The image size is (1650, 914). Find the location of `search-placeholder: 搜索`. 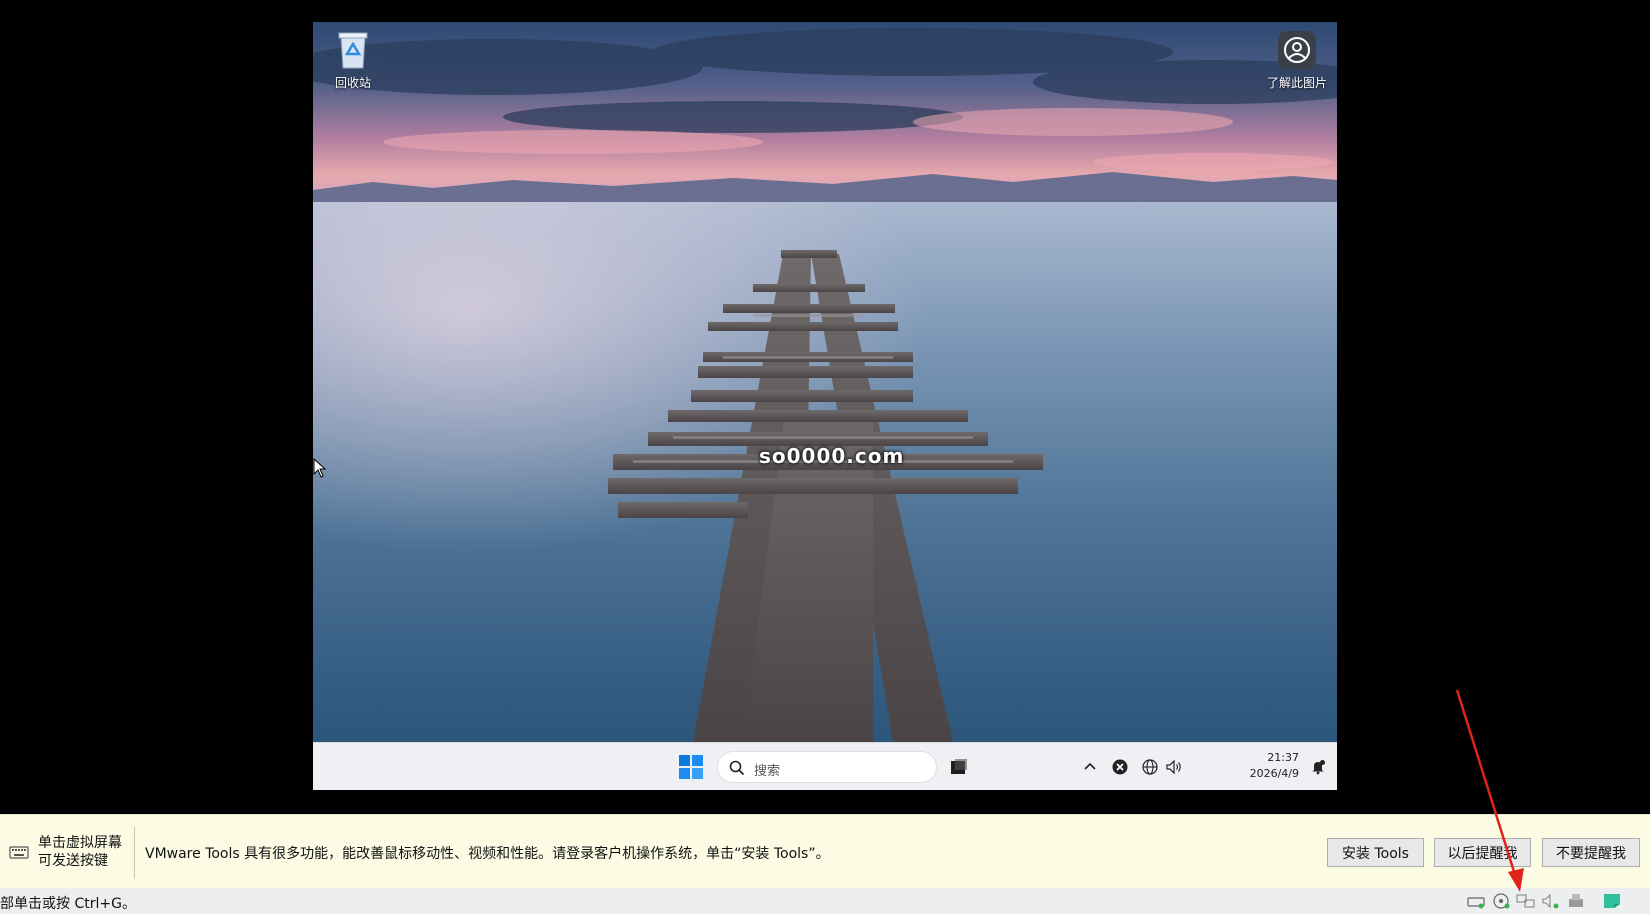

search-placeholder: 搜索 is located at coordinates (767, 771).